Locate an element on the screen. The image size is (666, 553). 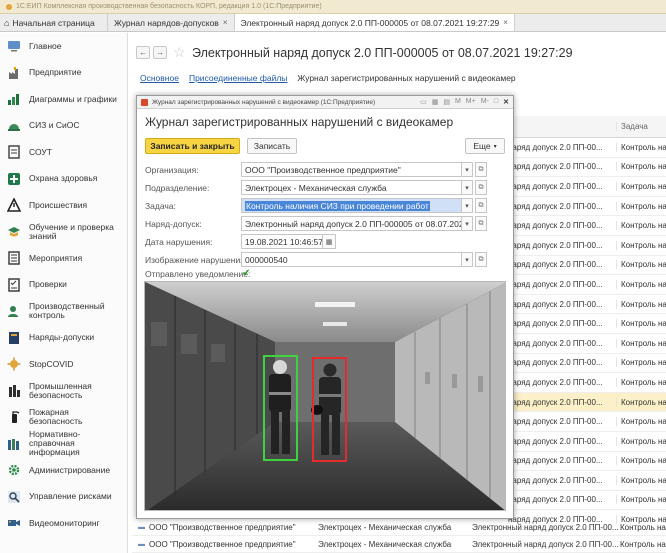
sidebar-item-incidents: Происшествия is located at coordinates (63, 205).